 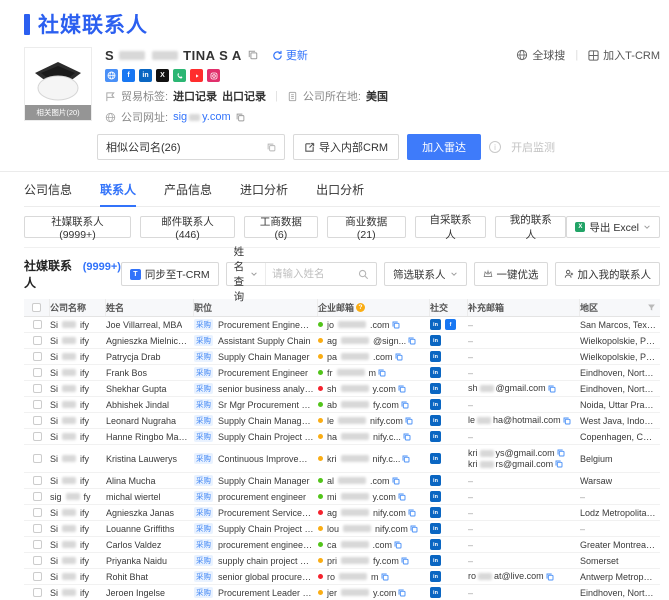 I want to click on copy-company-name-icon, so click(x=253, y=55).